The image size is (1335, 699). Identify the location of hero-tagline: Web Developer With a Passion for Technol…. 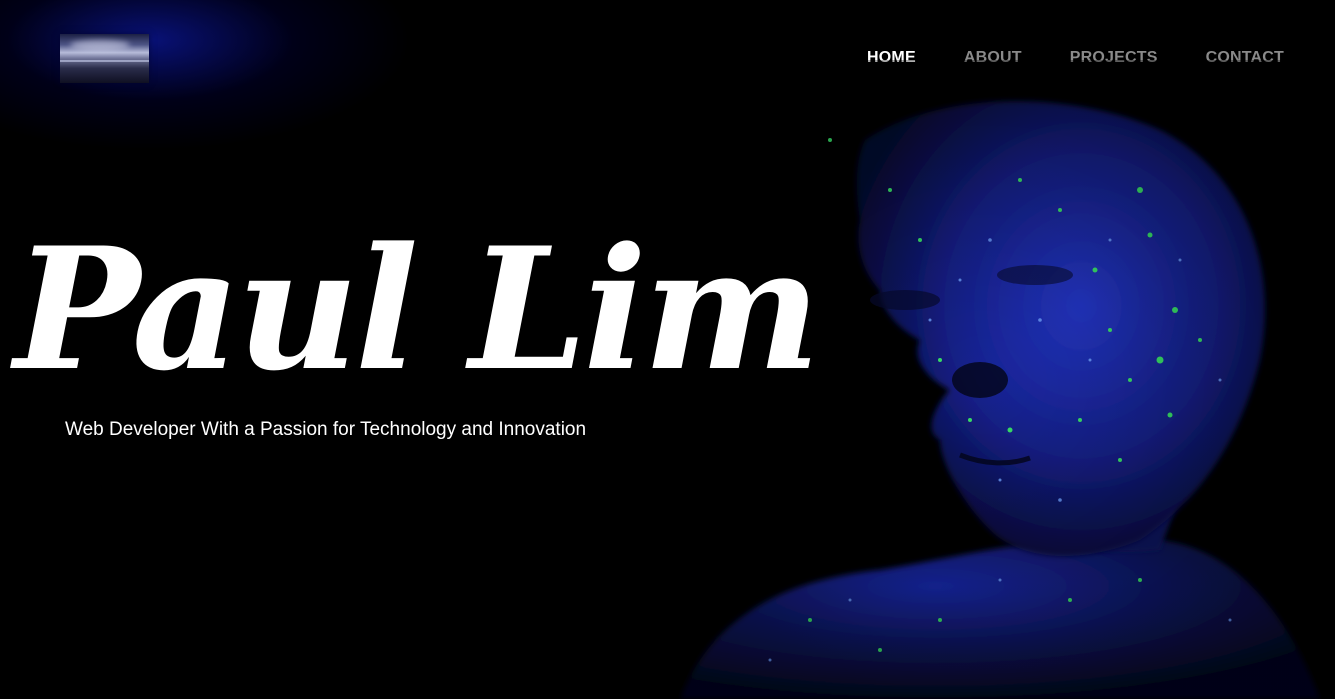
(326, 429).